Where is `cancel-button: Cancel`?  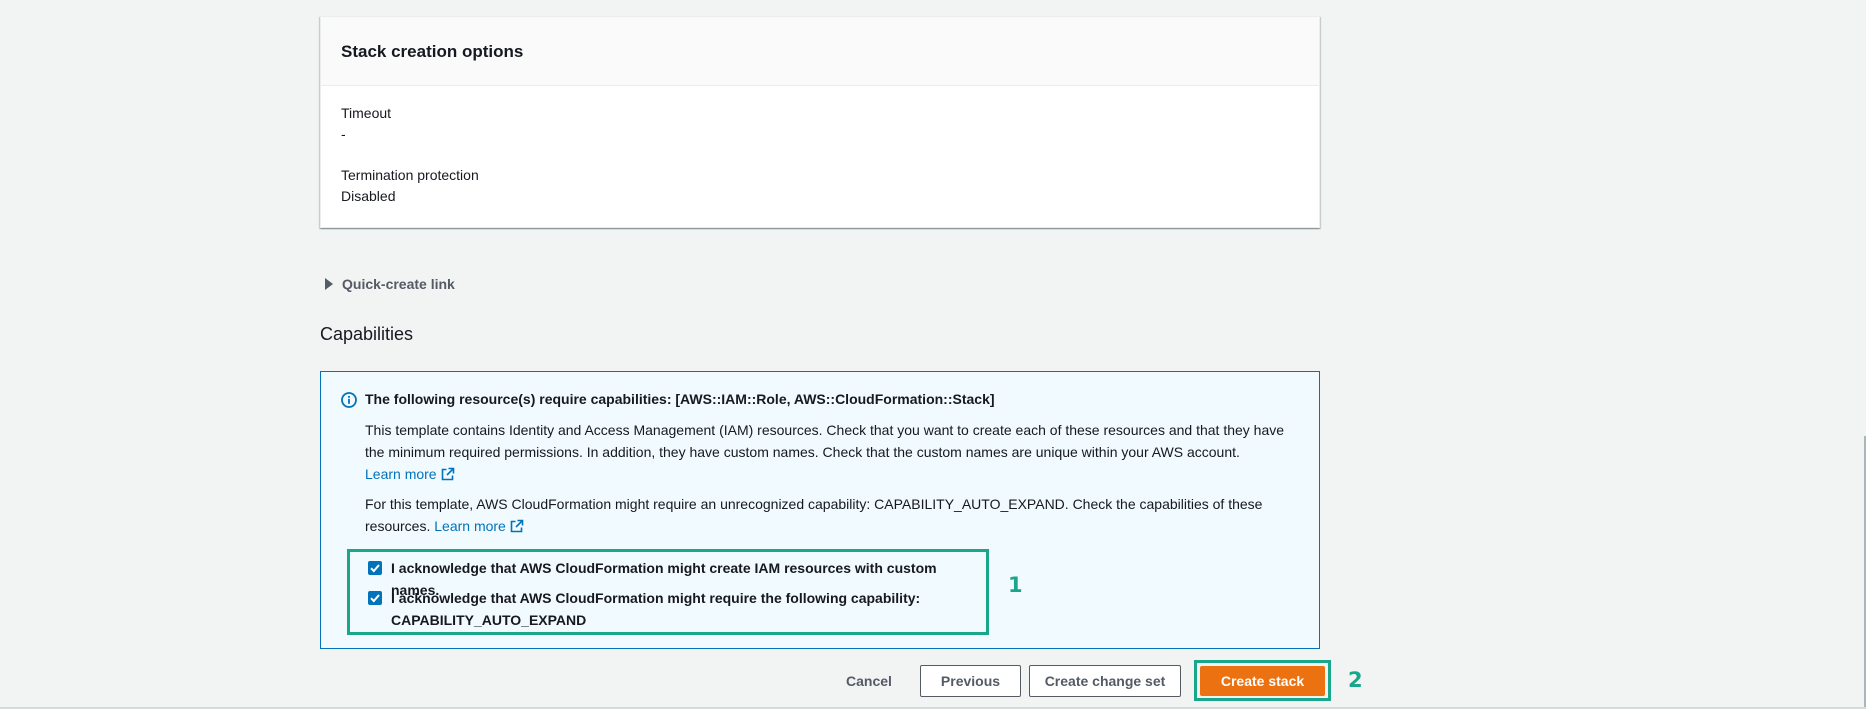 cancel-button: Cancel is located at coordinates (869, 681).